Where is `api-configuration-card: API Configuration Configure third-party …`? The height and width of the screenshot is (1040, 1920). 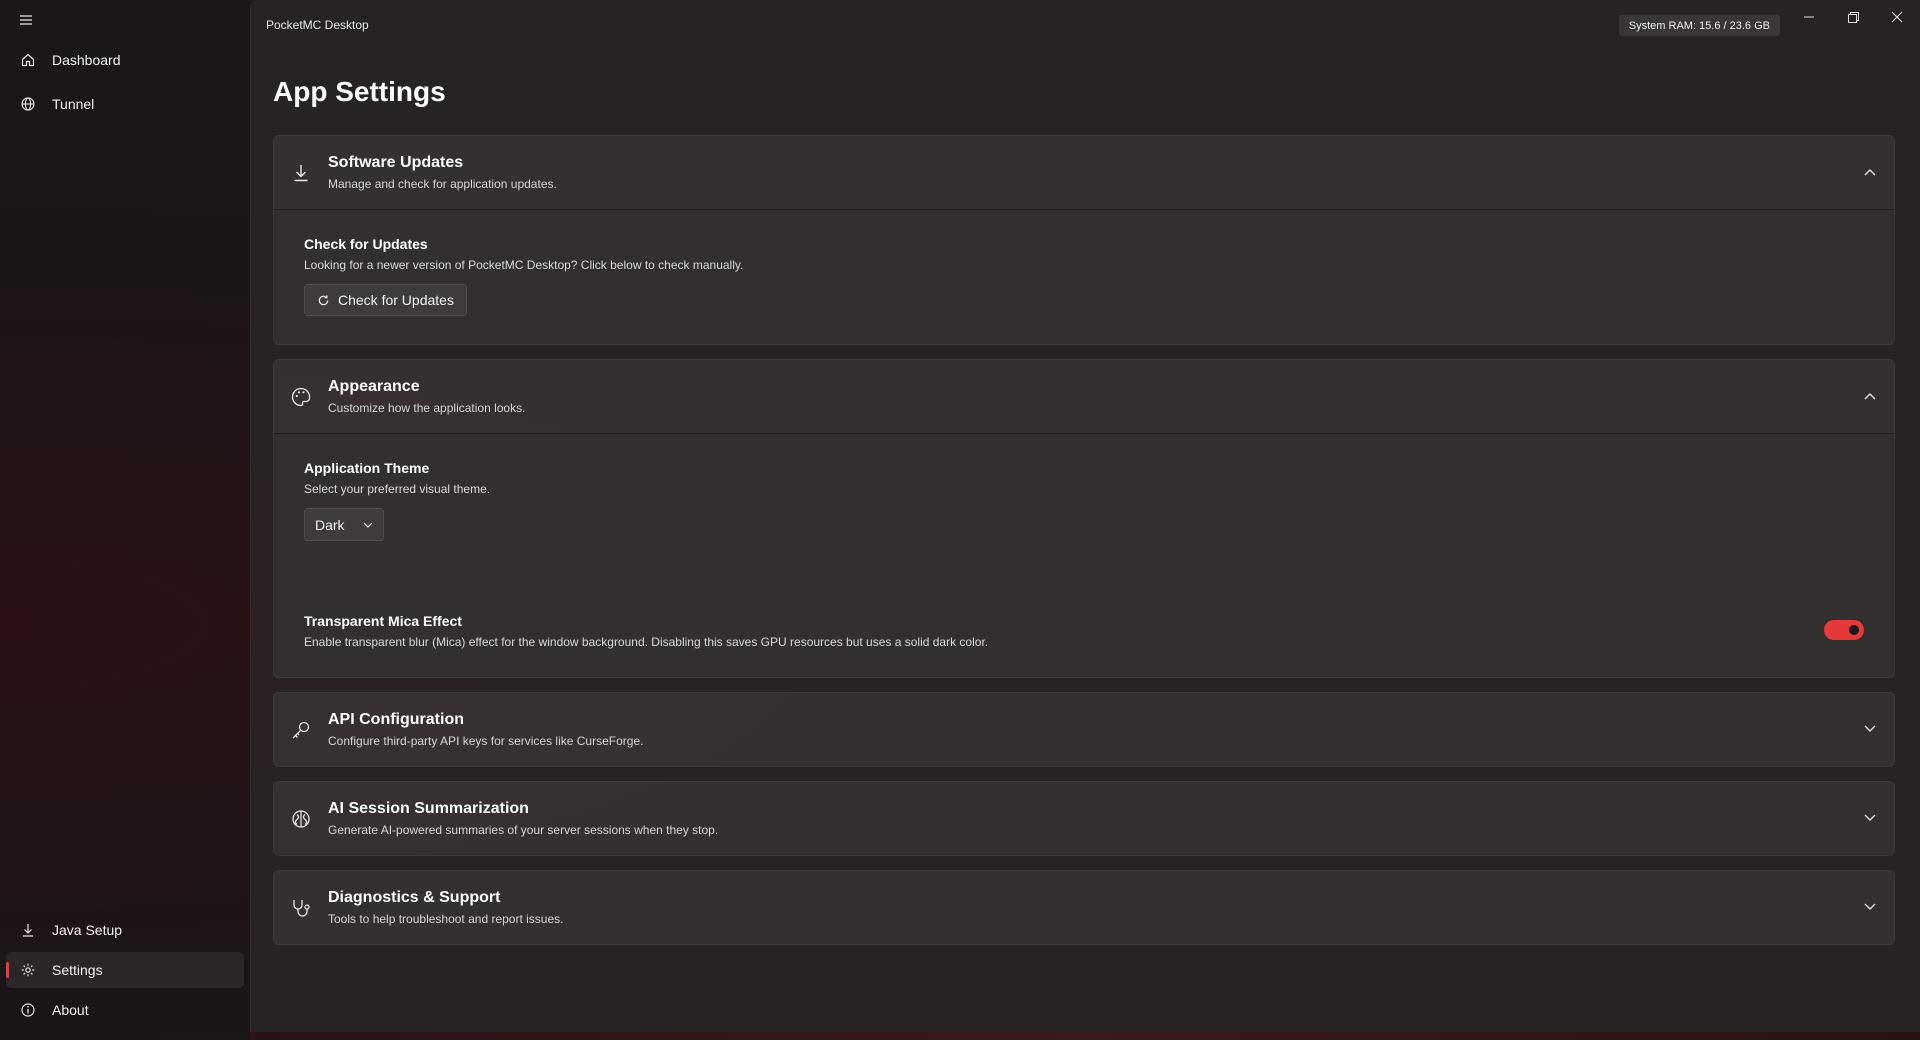
api-configuration-card: API Configuration Configure third-party … is located at coordinates (1084, 729).